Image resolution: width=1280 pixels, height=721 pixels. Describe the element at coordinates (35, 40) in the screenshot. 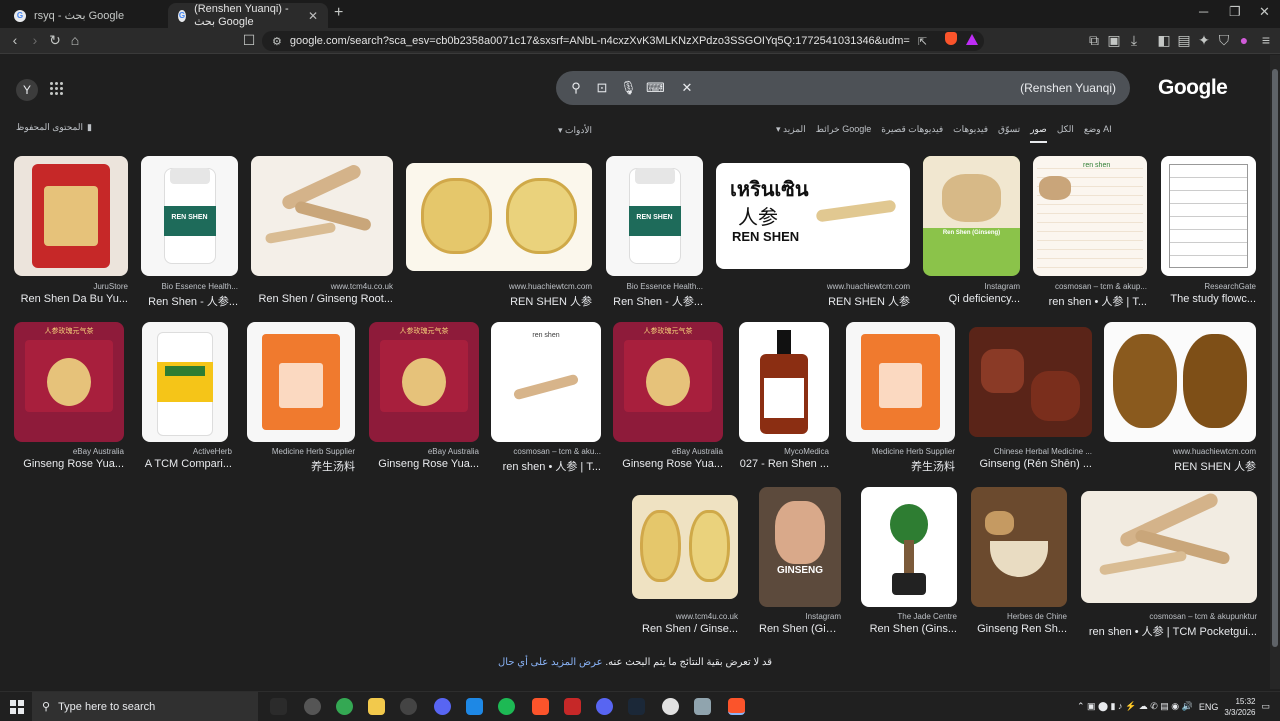

I see `forward-icon: ›` at that location.